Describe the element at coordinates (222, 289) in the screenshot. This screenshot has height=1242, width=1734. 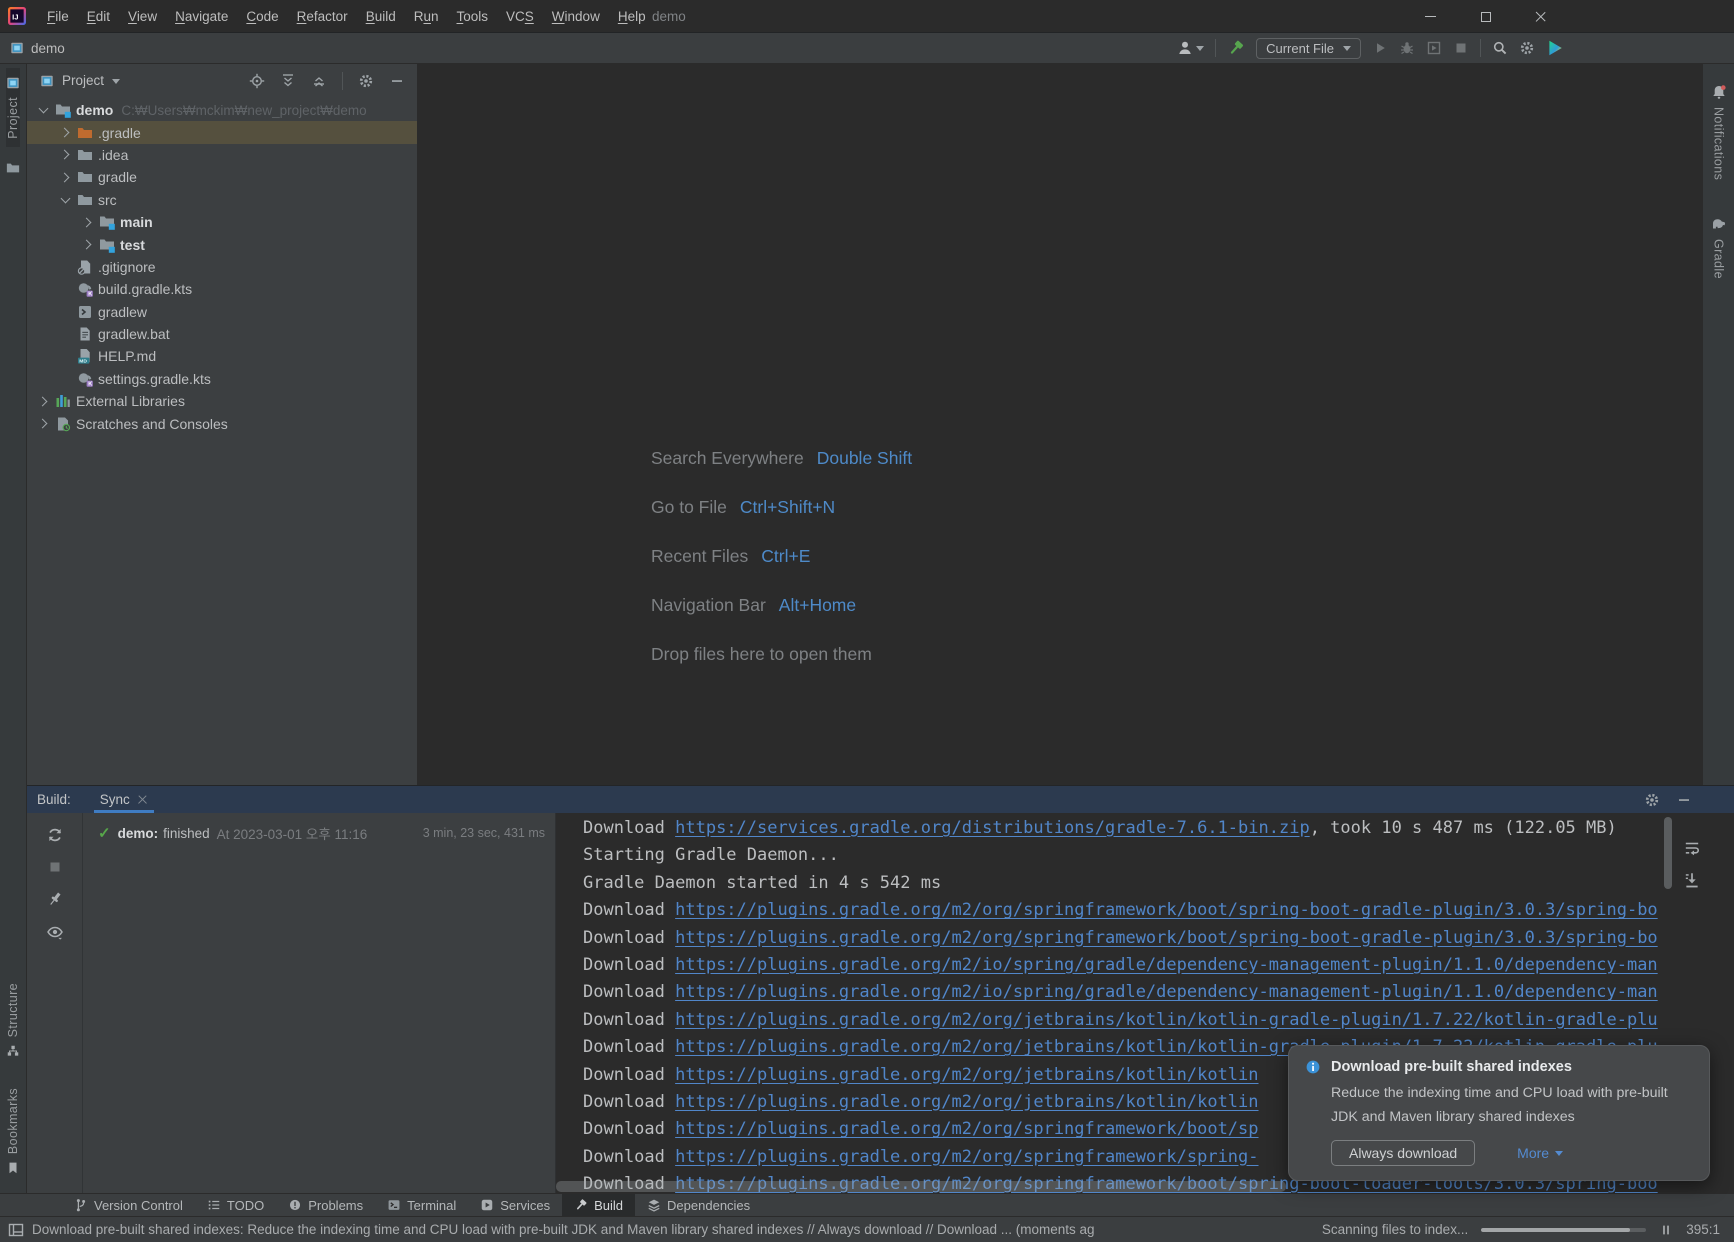
I see `tree-item-build-gradle-kts: Kbuild.gradle.kts` at that location.